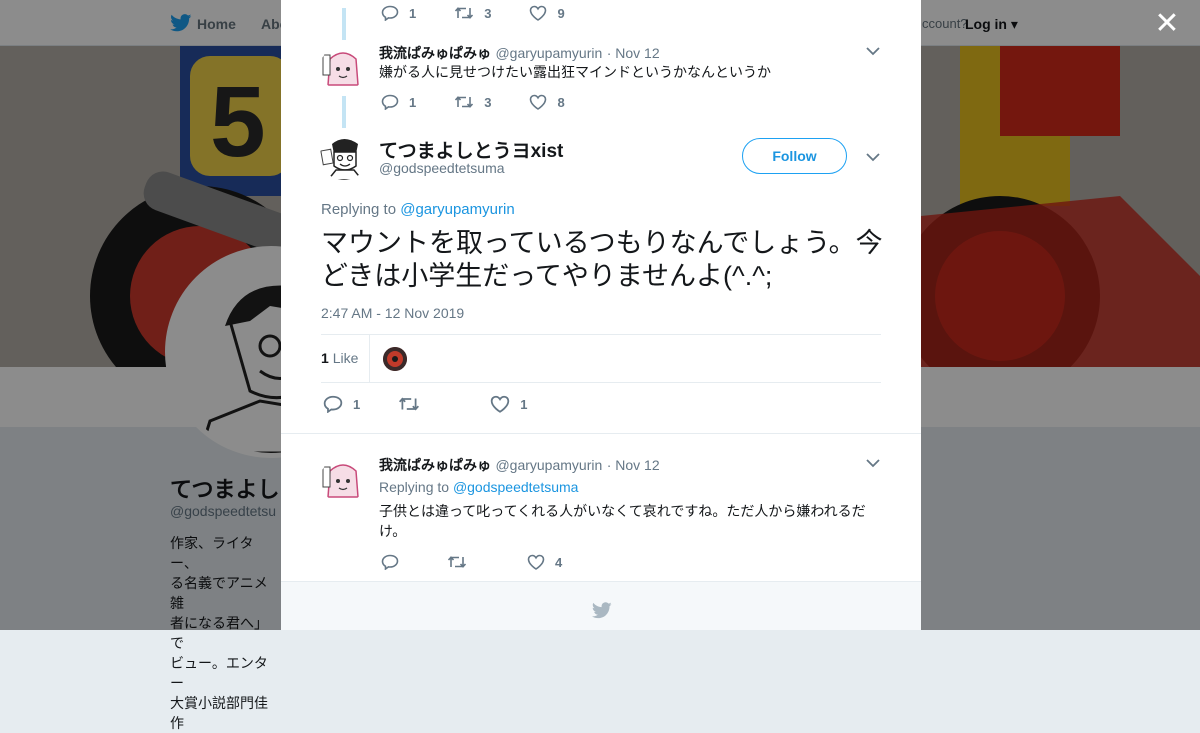 The width and height of the screenshot is (1200, 733). What do you see at coordinates (516, 487) in the screenshot?
I see `mention-link: @godspeedtetsuma` at bounding box center [516, 487].